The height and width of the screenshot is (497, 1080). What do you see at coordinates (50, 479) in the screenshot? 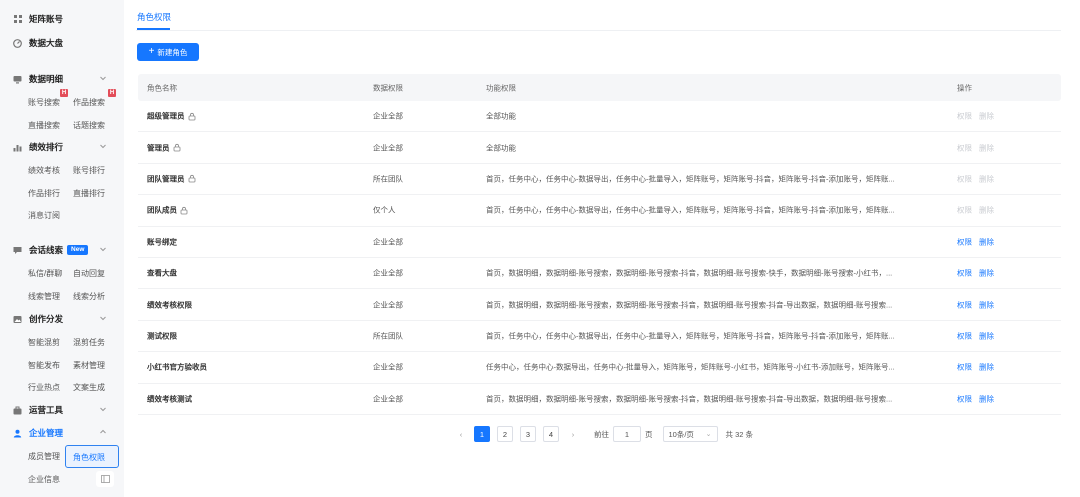
I see `sidebar-item-enterprise-info: 企业信息` at bounding box center [50, 479].